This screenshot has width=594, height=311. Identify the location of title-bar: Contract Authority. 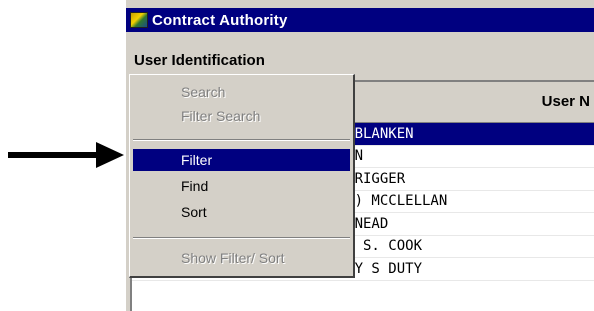
(360, 20).